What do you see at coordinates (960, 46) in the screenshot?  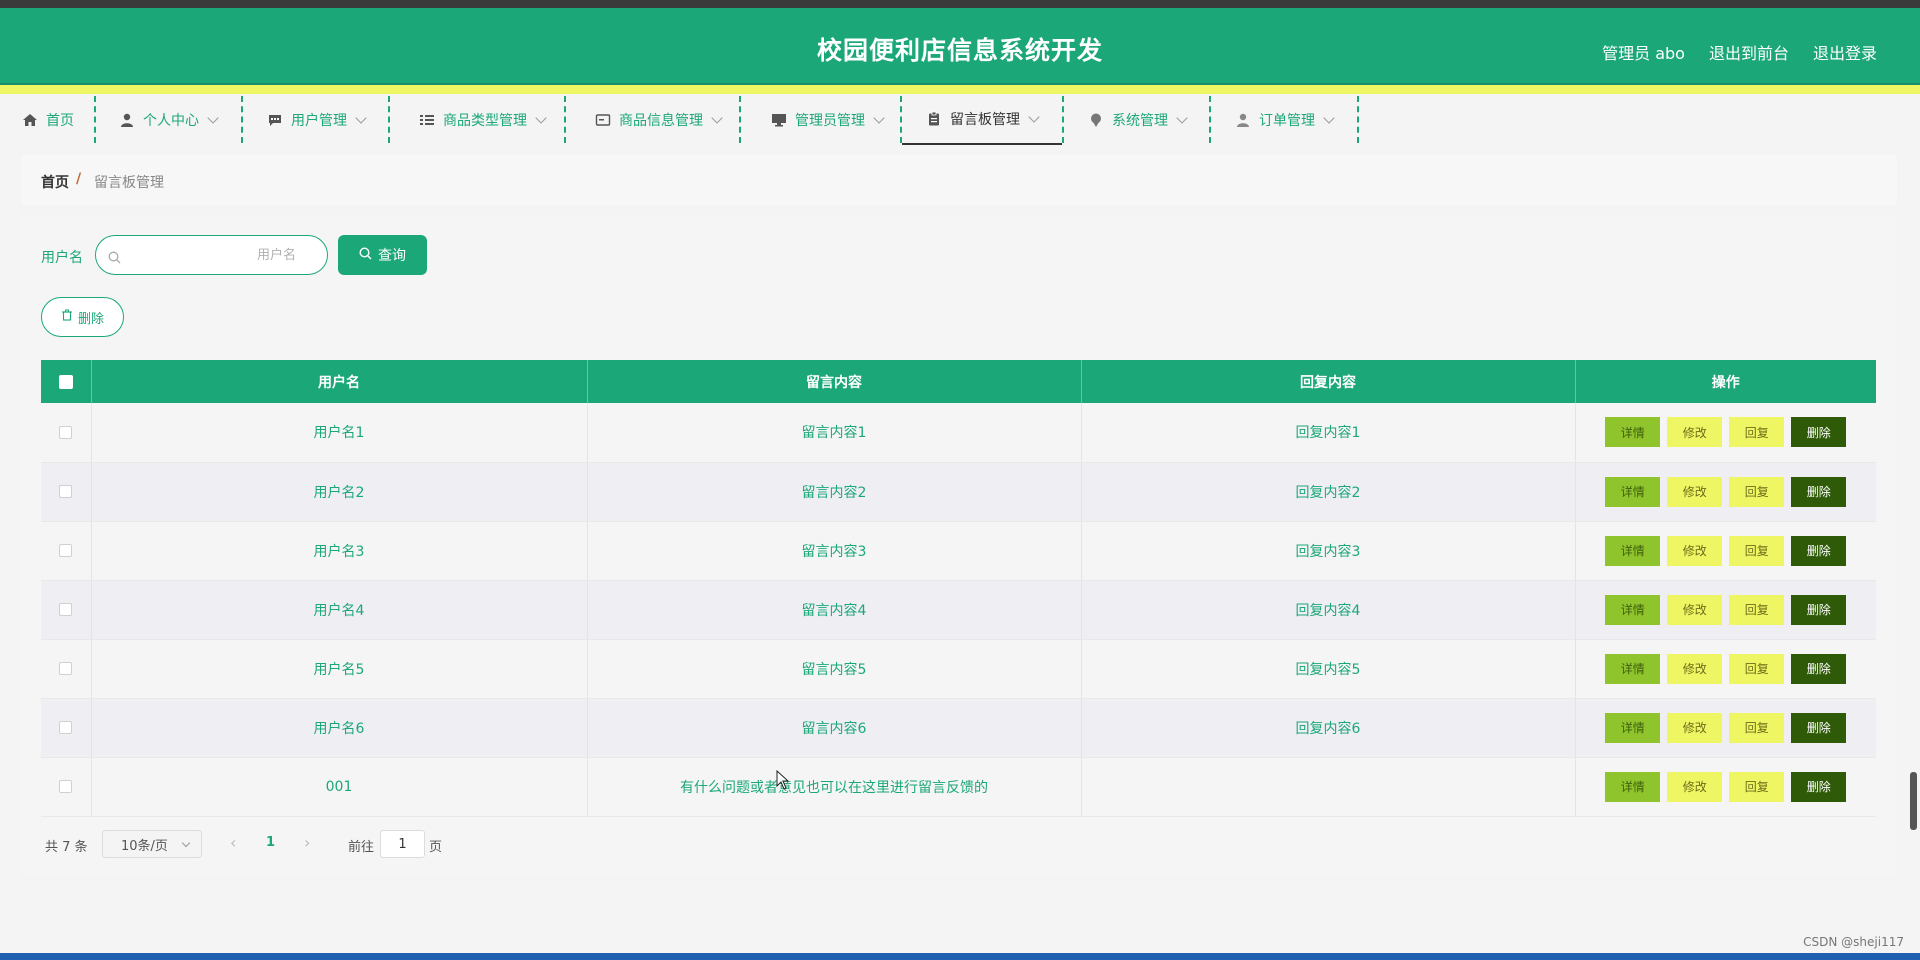 I see `app-header: 校园便利店信息系统开发 管理员 abo 退出到前台 退出登录` at bounding box center [960, 46].